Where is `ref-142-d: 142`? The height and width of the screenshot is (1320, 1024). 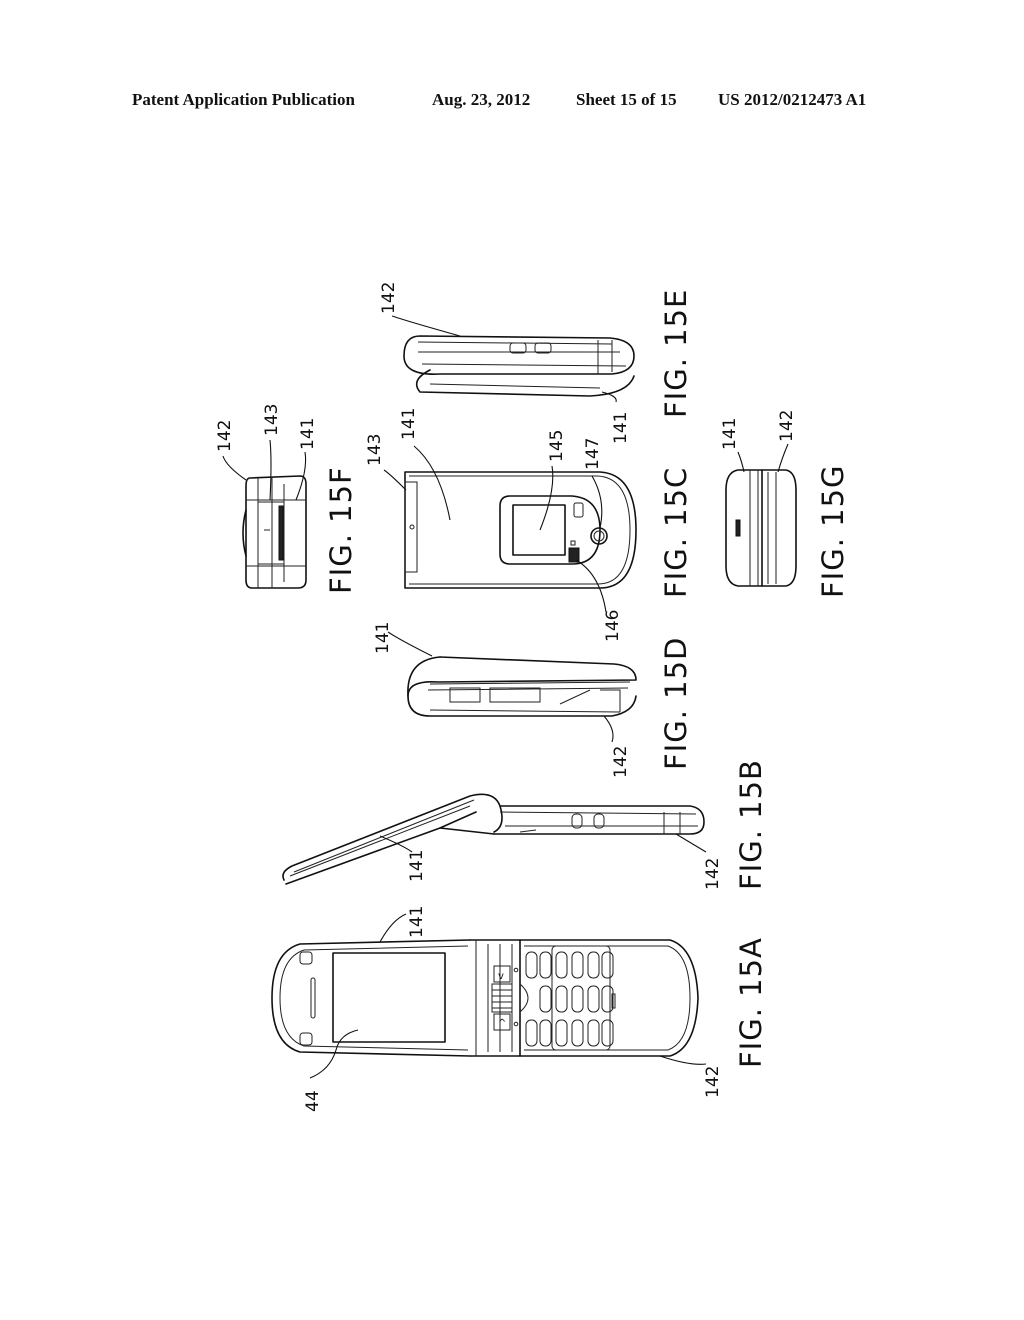 ref-142-d: 142 is located at coordinates (617, 746).